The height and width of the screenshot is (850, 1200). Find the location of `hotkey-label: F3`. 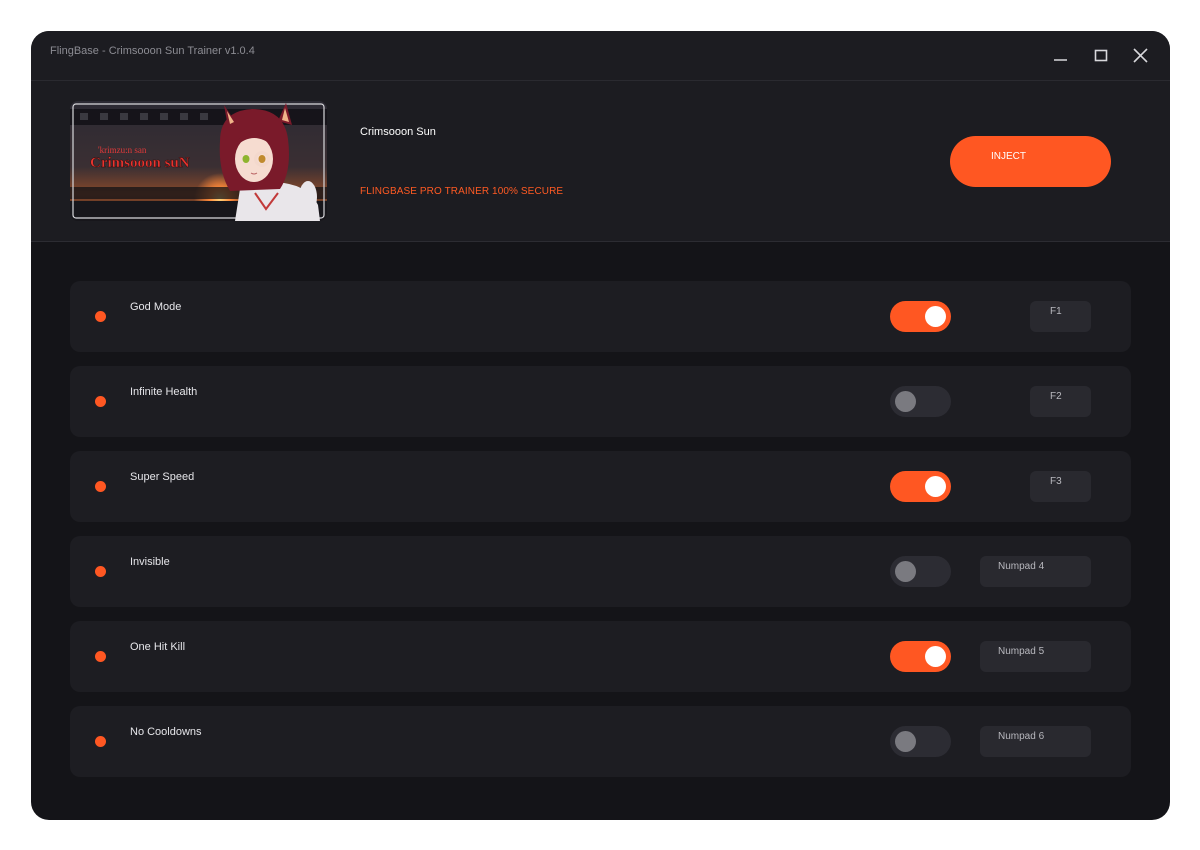

hotkey-label: F3 is located at coordinates (1056, 481).